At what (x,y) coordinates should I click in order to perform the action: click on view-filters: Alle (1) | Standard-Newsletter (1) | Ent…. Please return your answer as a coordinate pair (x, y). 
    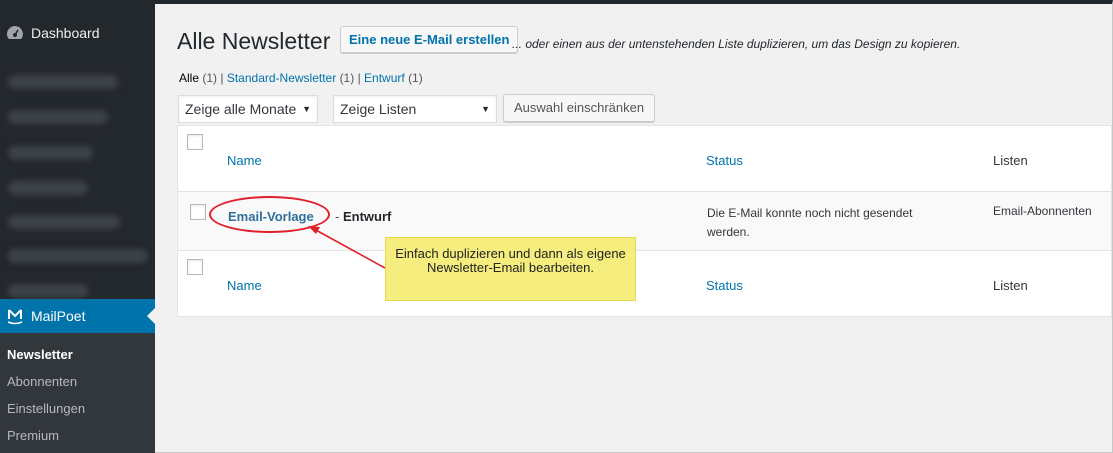
    Looking at the image, I should click on (301, 78).